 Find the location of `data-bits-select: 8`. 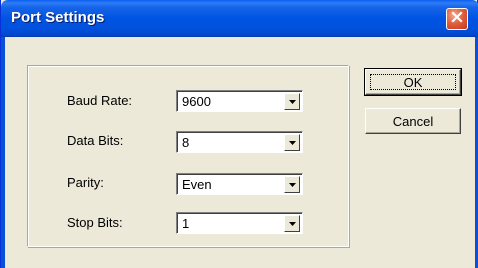

data-bits-select: 8 is located at coordinates (239, 142).